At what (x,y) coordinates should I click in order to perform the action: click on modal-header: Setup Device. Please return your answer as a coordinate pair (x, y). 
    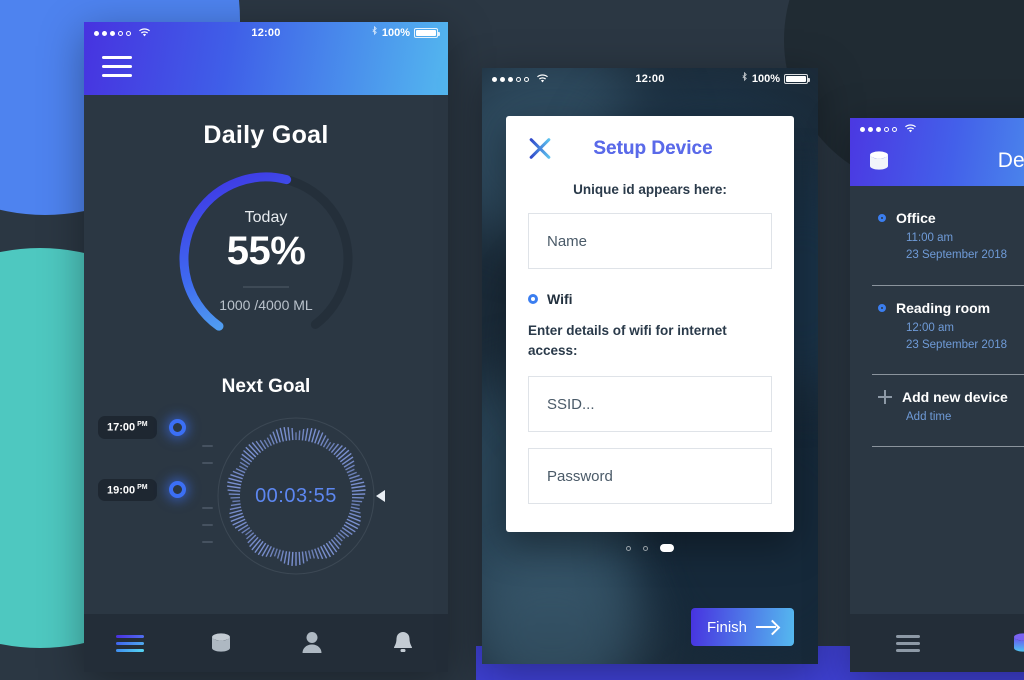
    Looking at the image, I should click on (650, 149).